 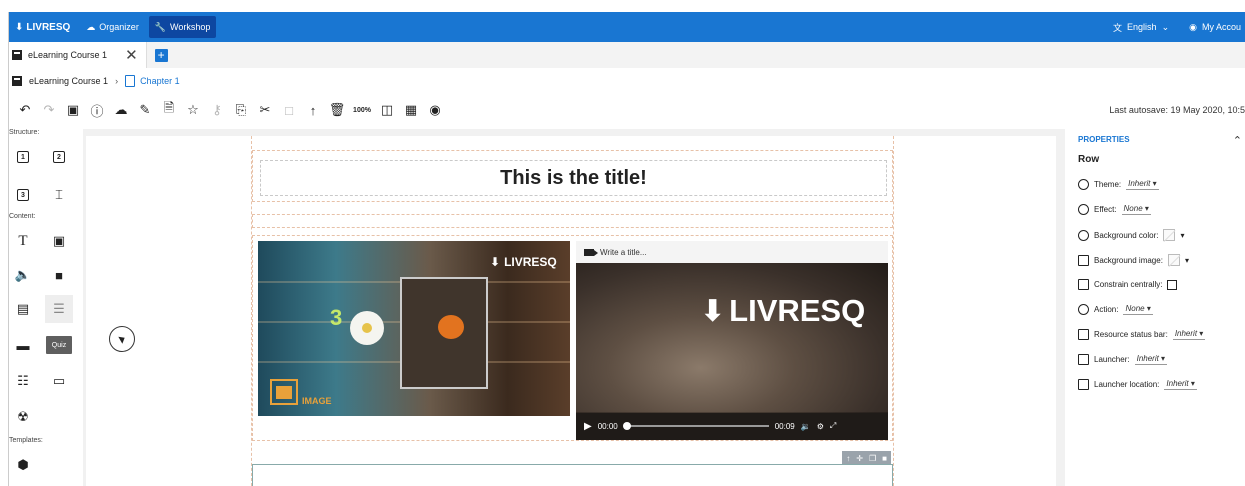 I want to click on close-icon: ✕, so click(x=131, y=55).